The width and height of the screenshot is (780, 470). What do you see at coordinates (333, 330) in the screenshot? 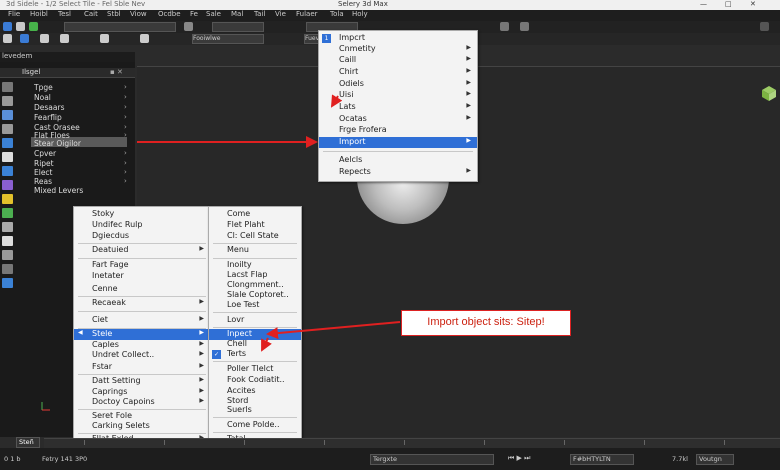
I see `arrow-callout-to-inpect` at bounding box center [333, 330].